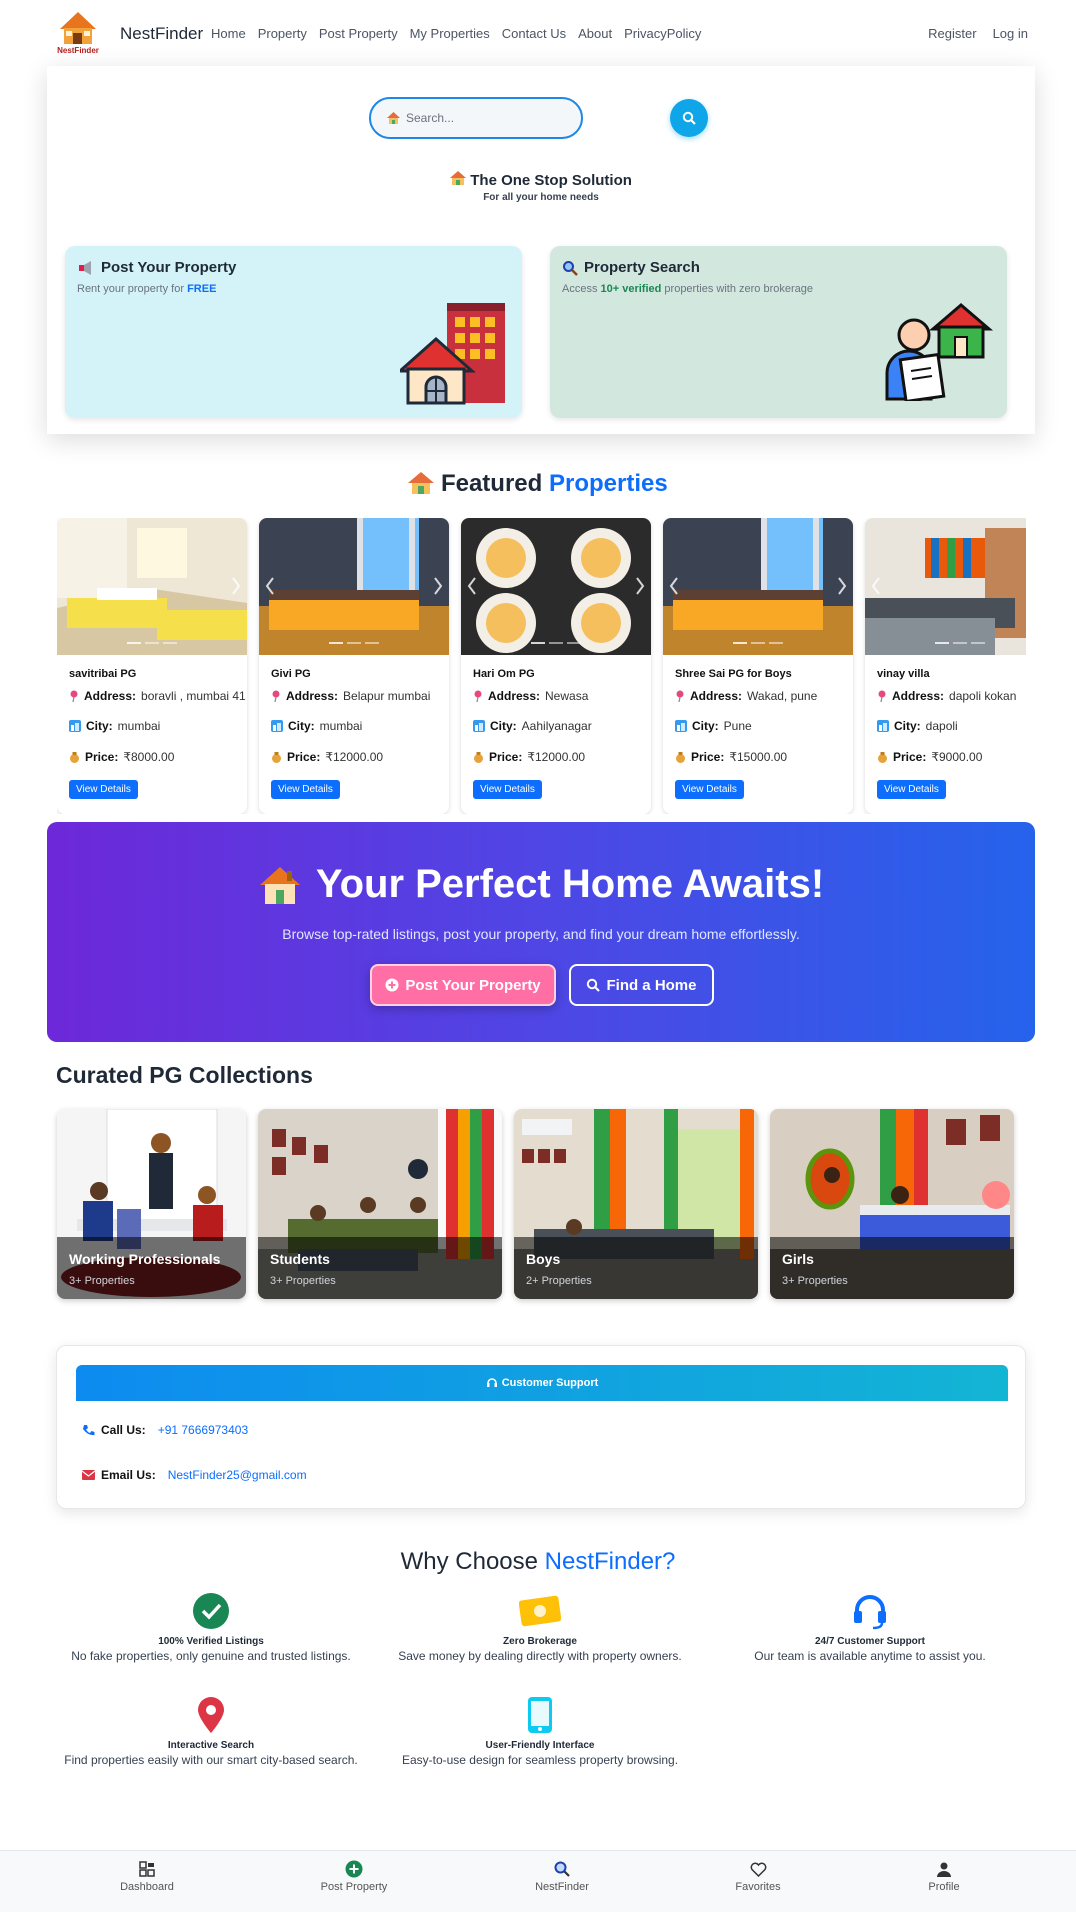  I want to click on register-link: Register, so click(952, 33).